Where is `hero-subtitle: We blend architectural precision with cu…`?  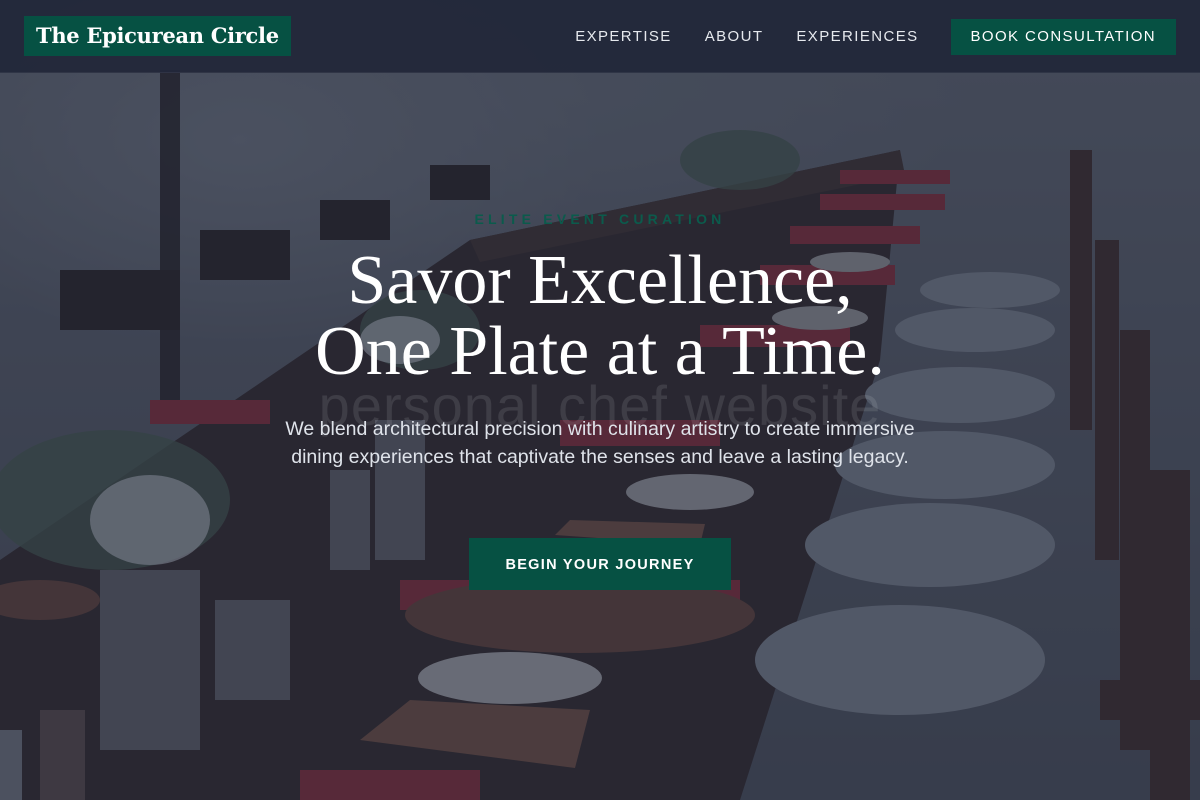
hero-subtitle: We blend architectural precision with cu… is located at coordinates (600, 443).